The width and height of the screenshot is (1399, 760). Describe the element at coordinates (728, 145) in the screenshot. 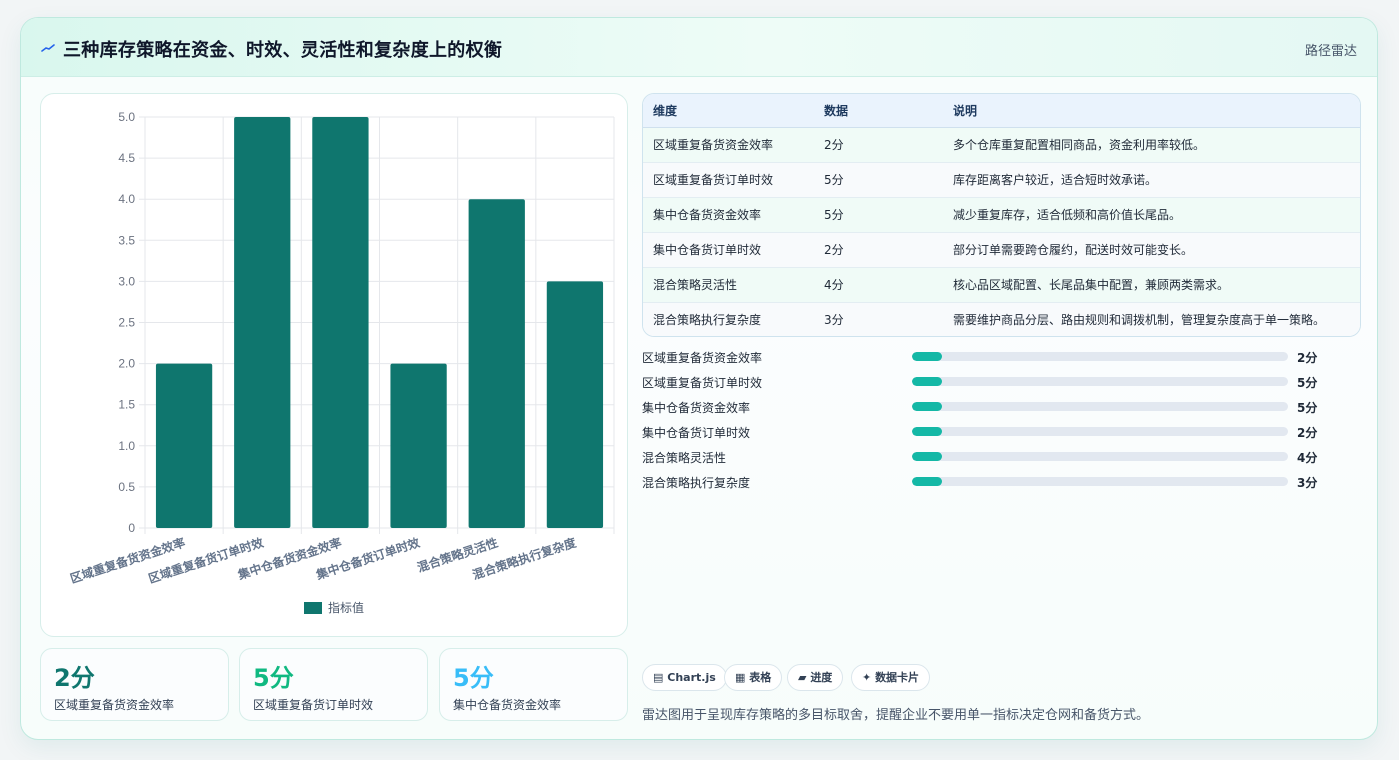

I see `table-cell: 区域重复备货资金效率` at that location.